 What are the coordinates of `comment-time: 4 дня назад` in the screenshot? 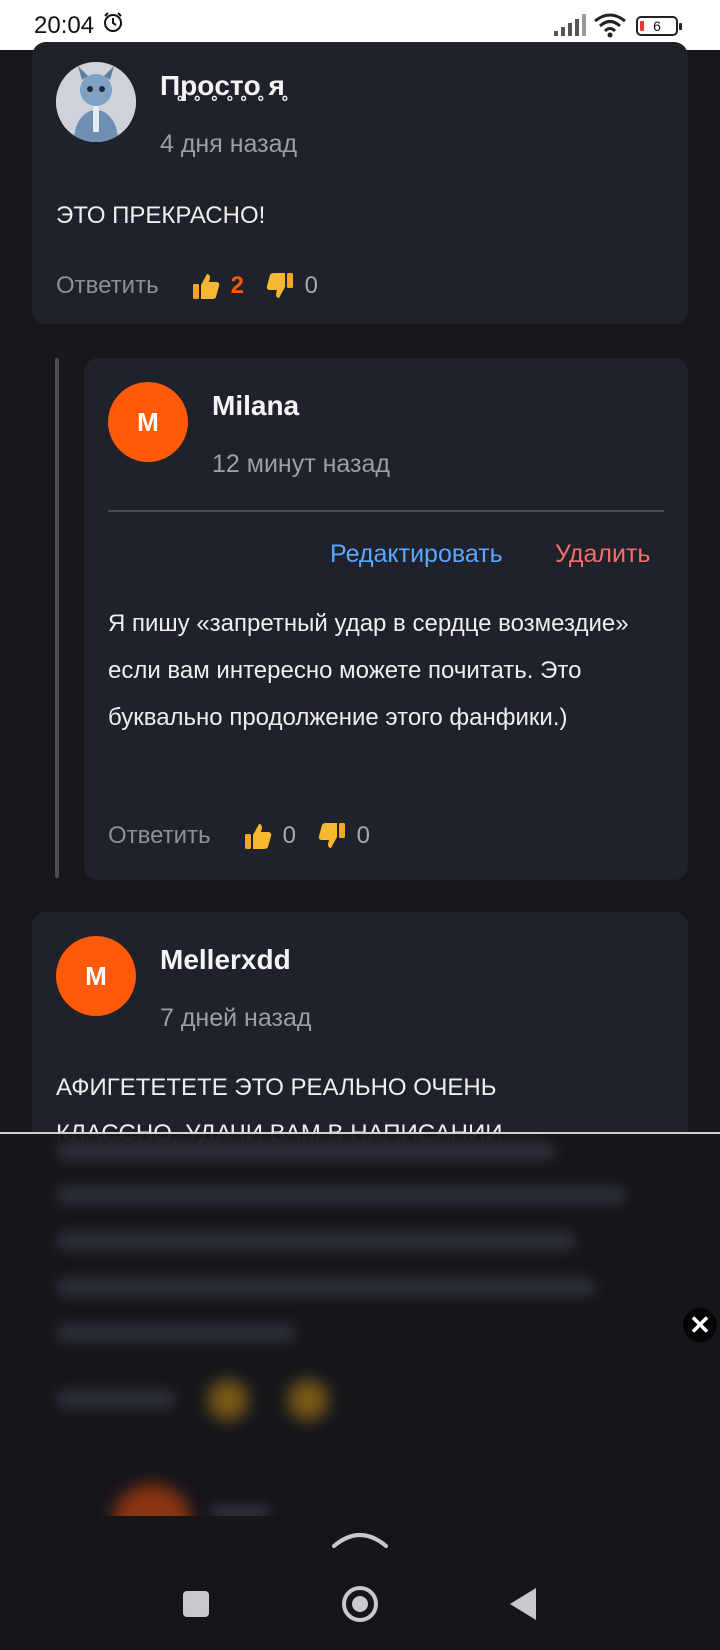 It's located at (229, 144).